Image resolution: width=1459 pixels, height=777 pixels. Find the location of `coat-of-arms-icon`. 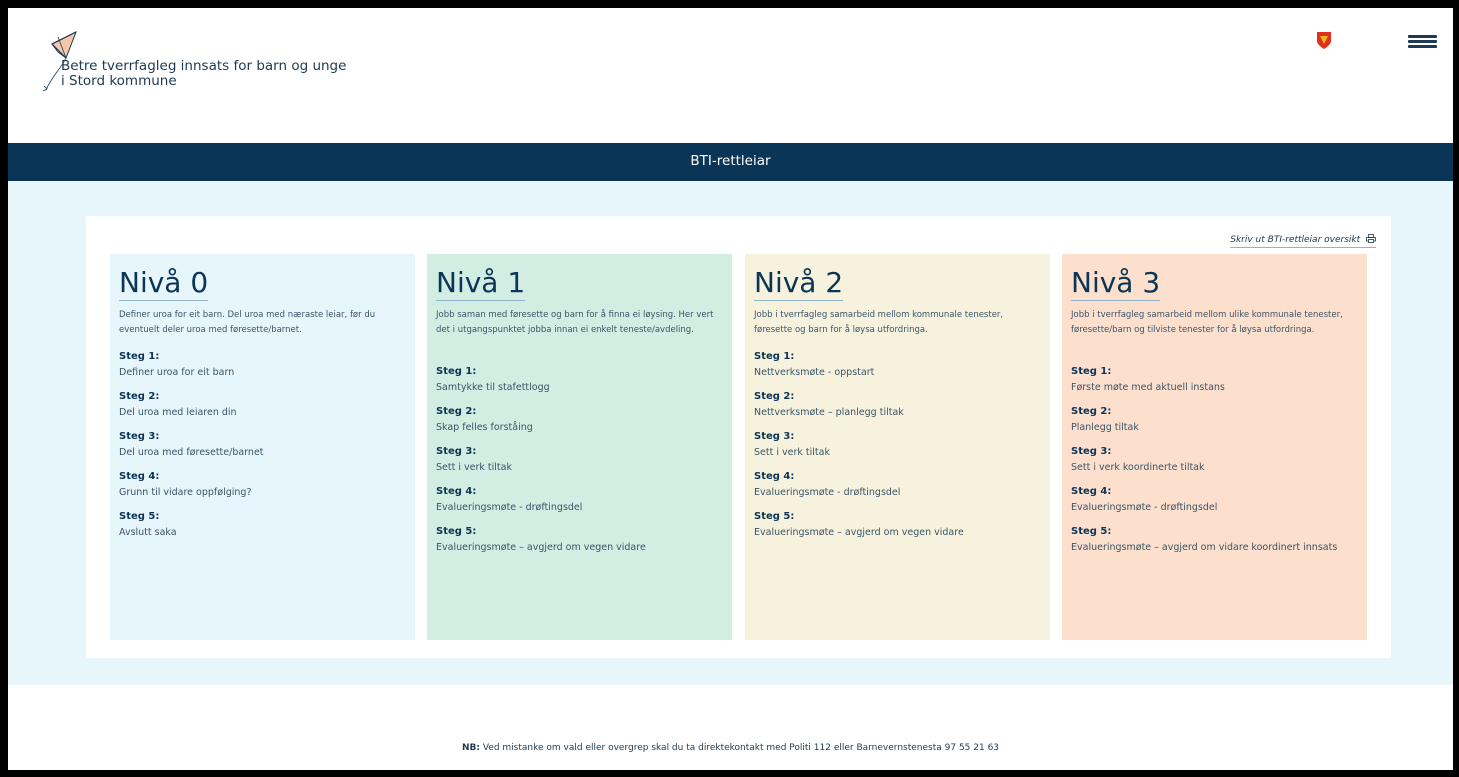

coat-of-arms-icon is located at coordinates (1324, 40).